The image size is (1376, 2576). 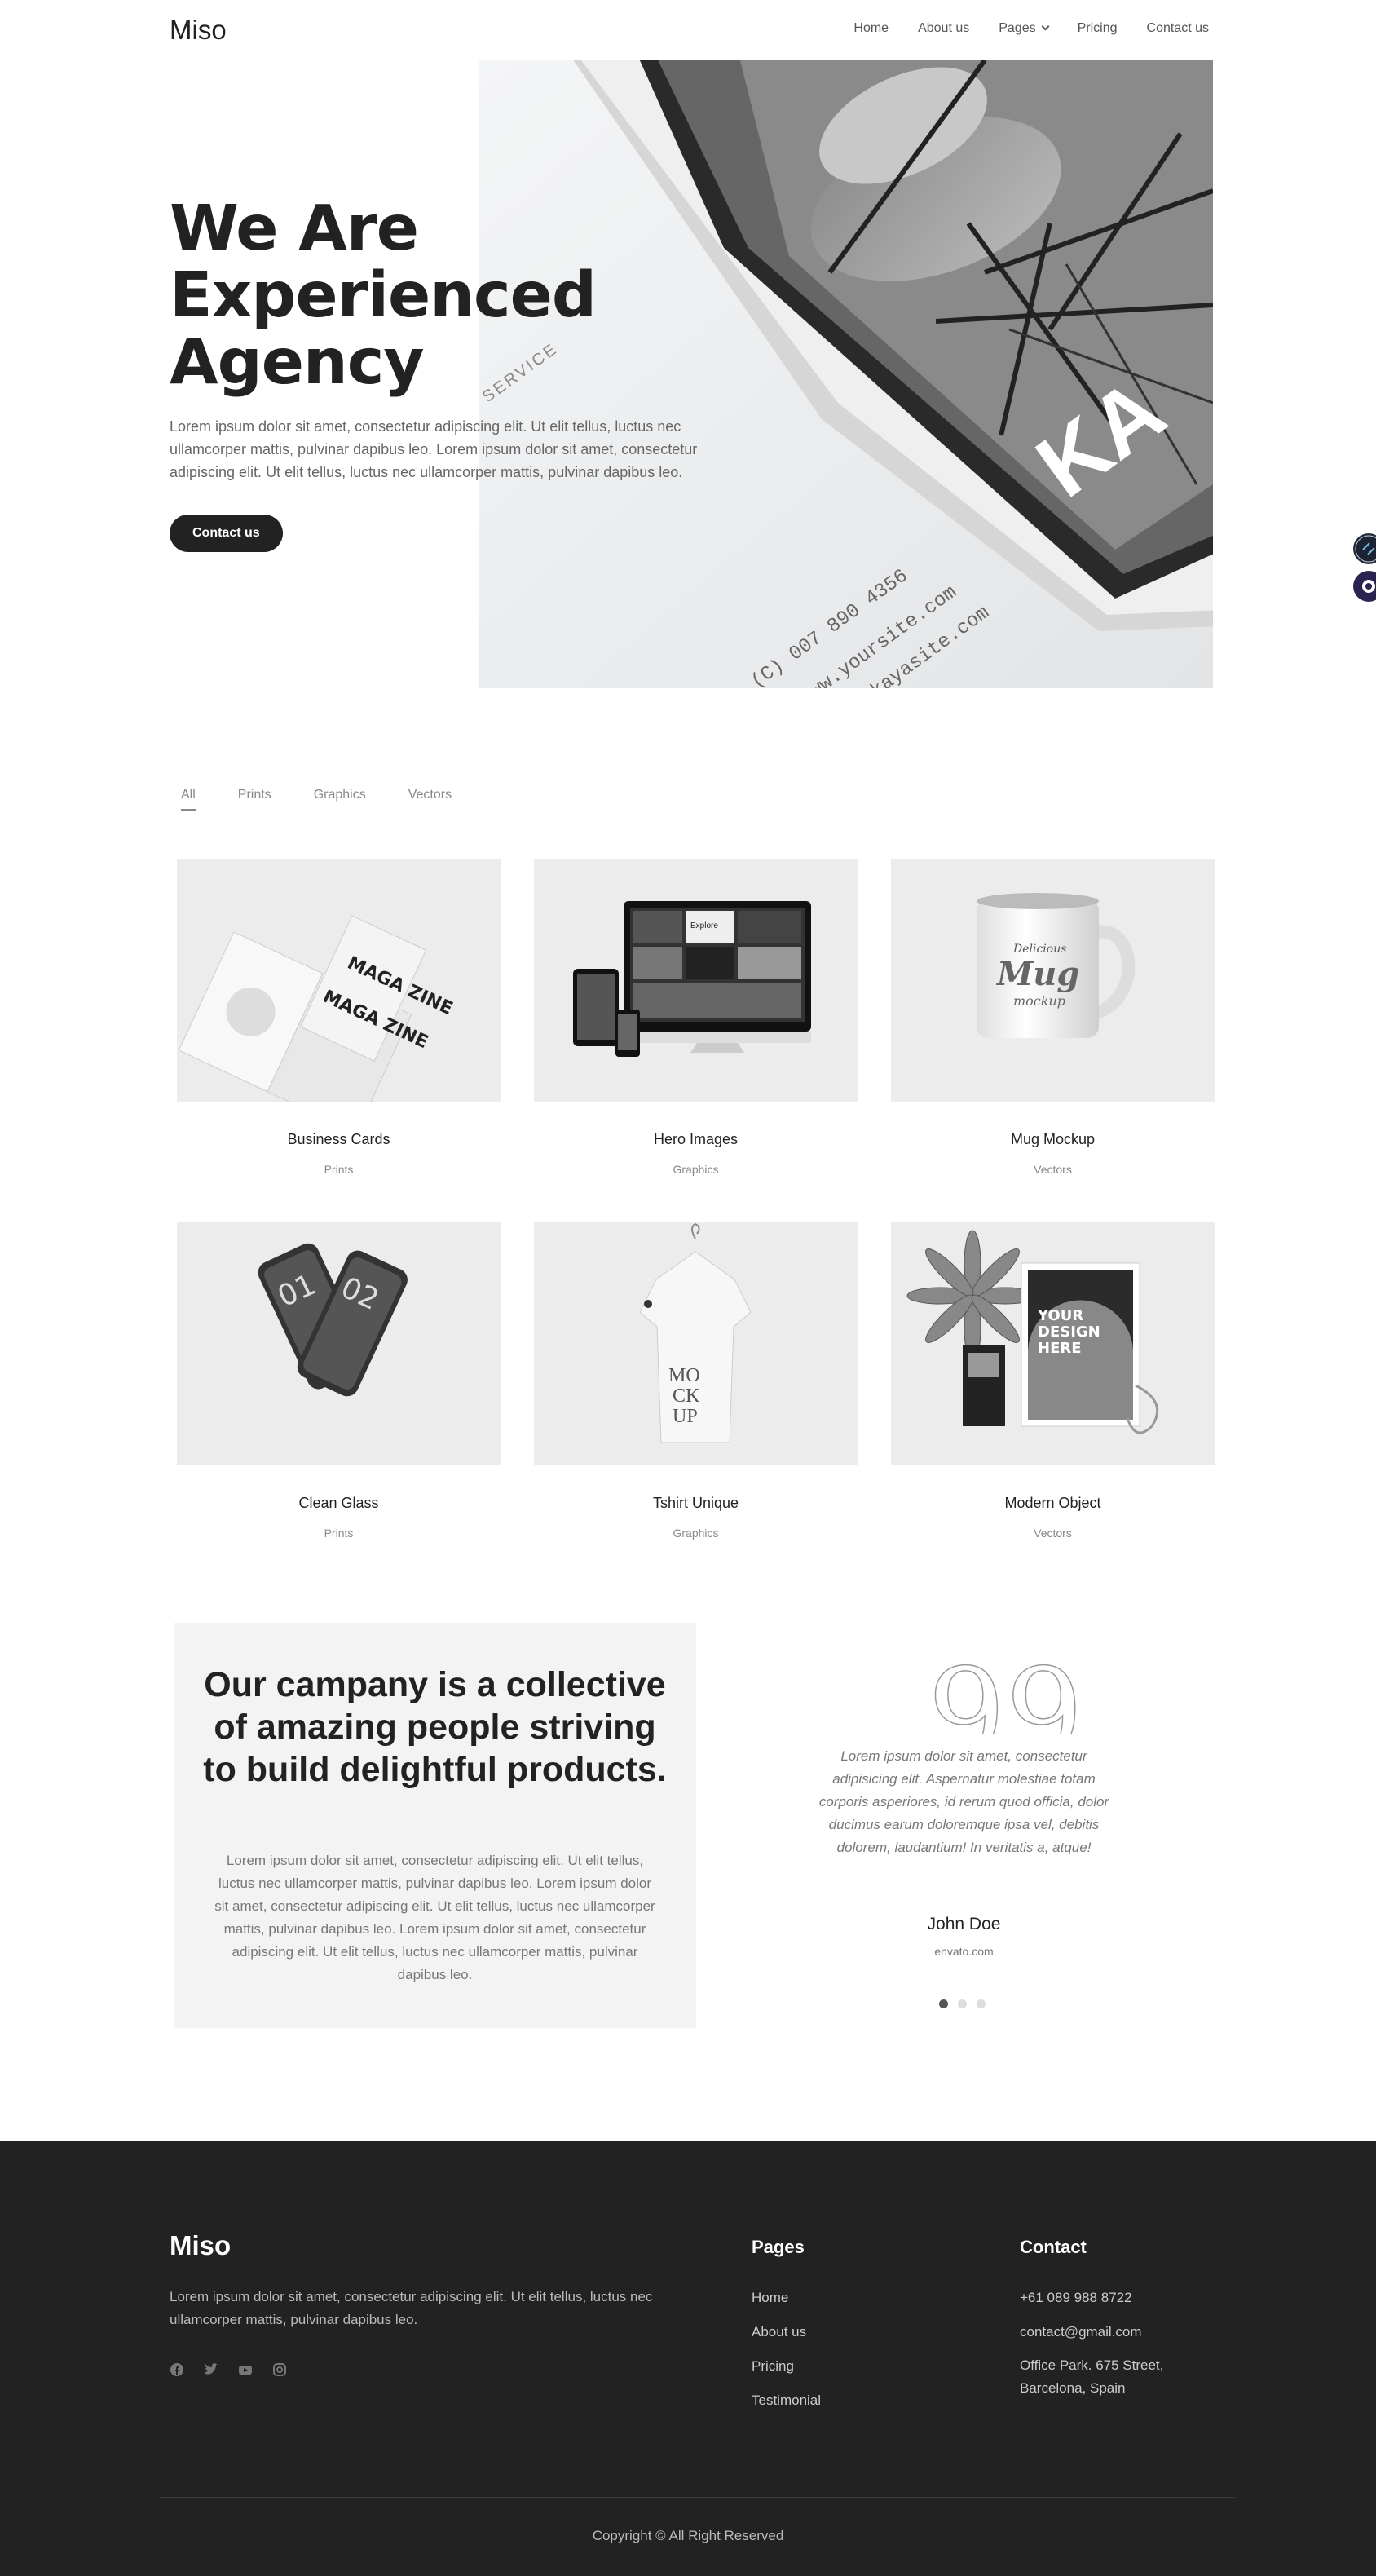 I want to click on card-art-text-3: mockup, so click(x=1039, y=1001).